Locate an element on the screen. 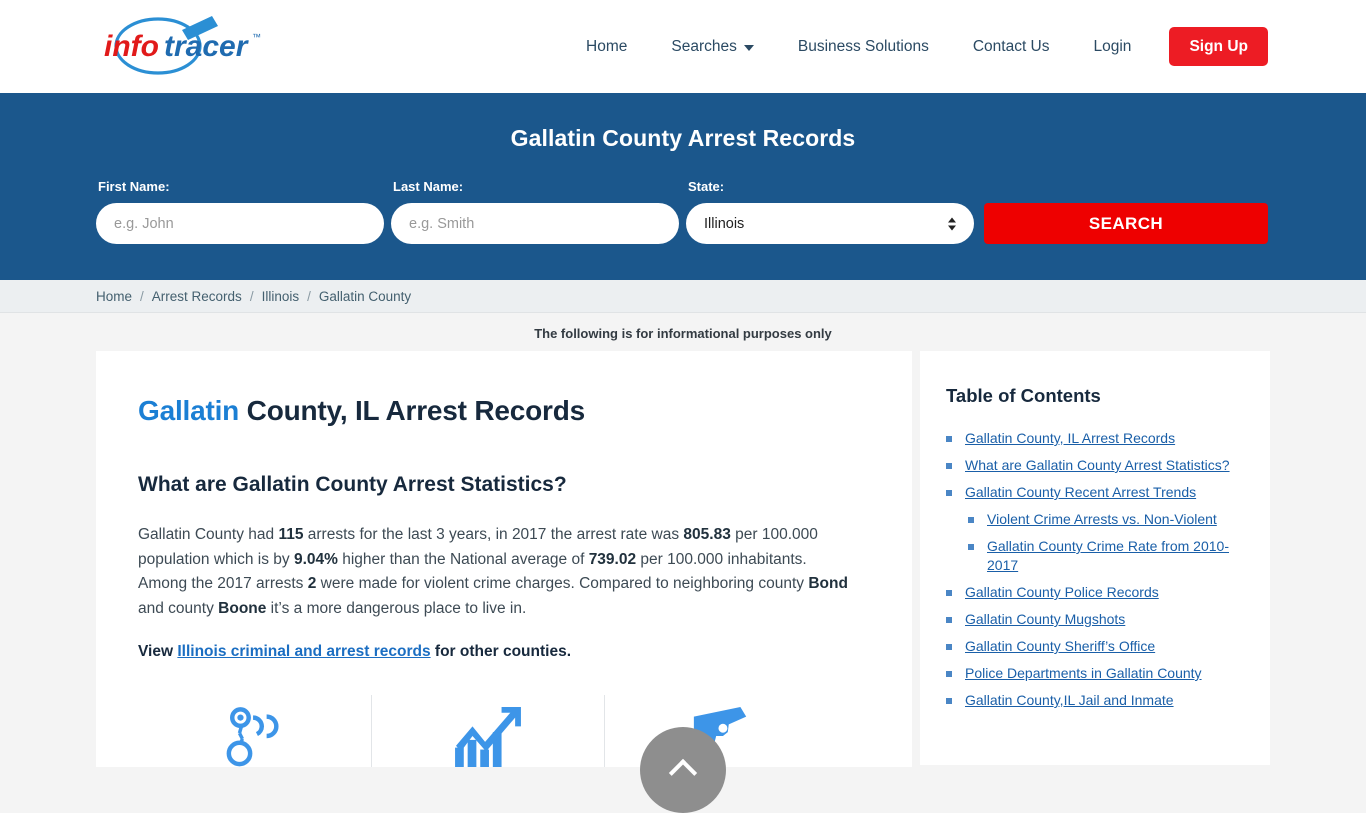  toc-item: Police Departments in Gallatin County is located at coordinates (1095, 673).